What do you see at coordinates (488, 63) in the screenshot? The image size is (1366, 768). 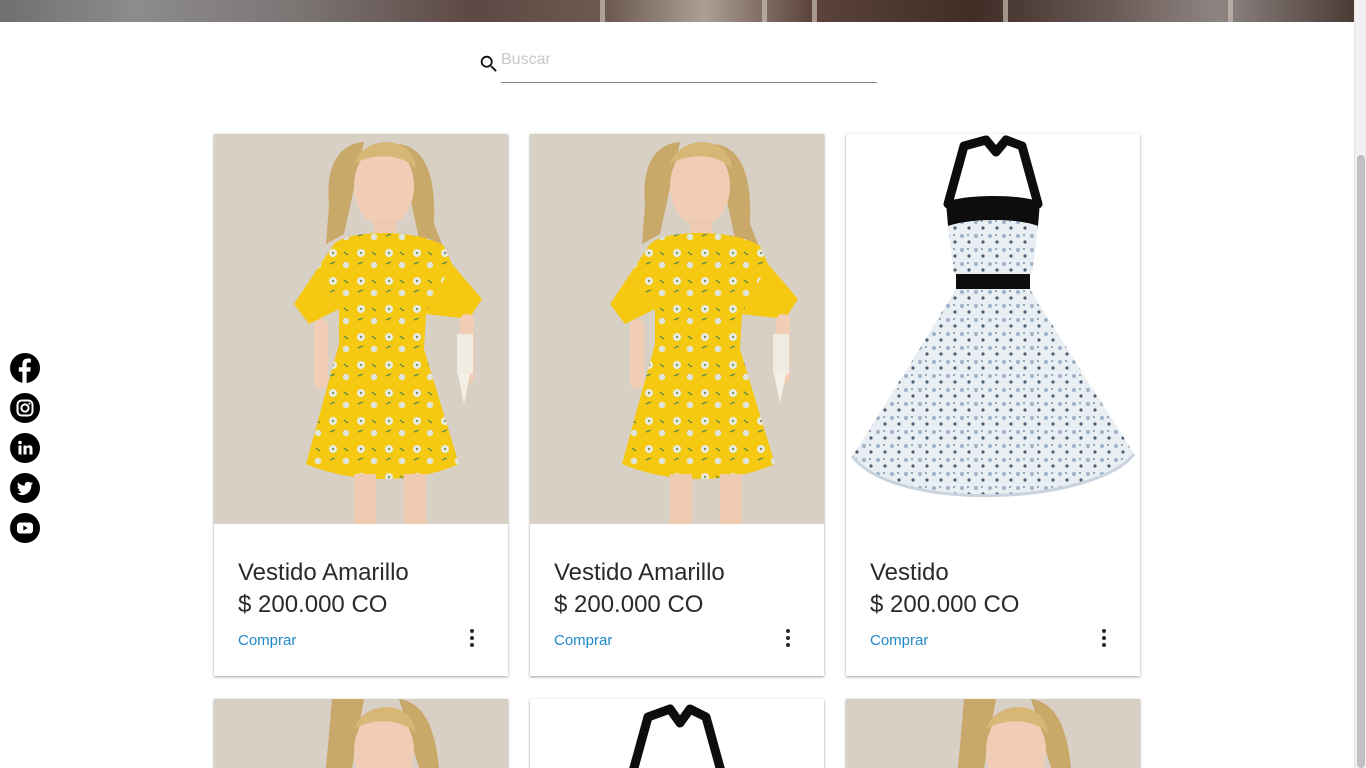 I see `search-icon` at bounding box center [488, 63].